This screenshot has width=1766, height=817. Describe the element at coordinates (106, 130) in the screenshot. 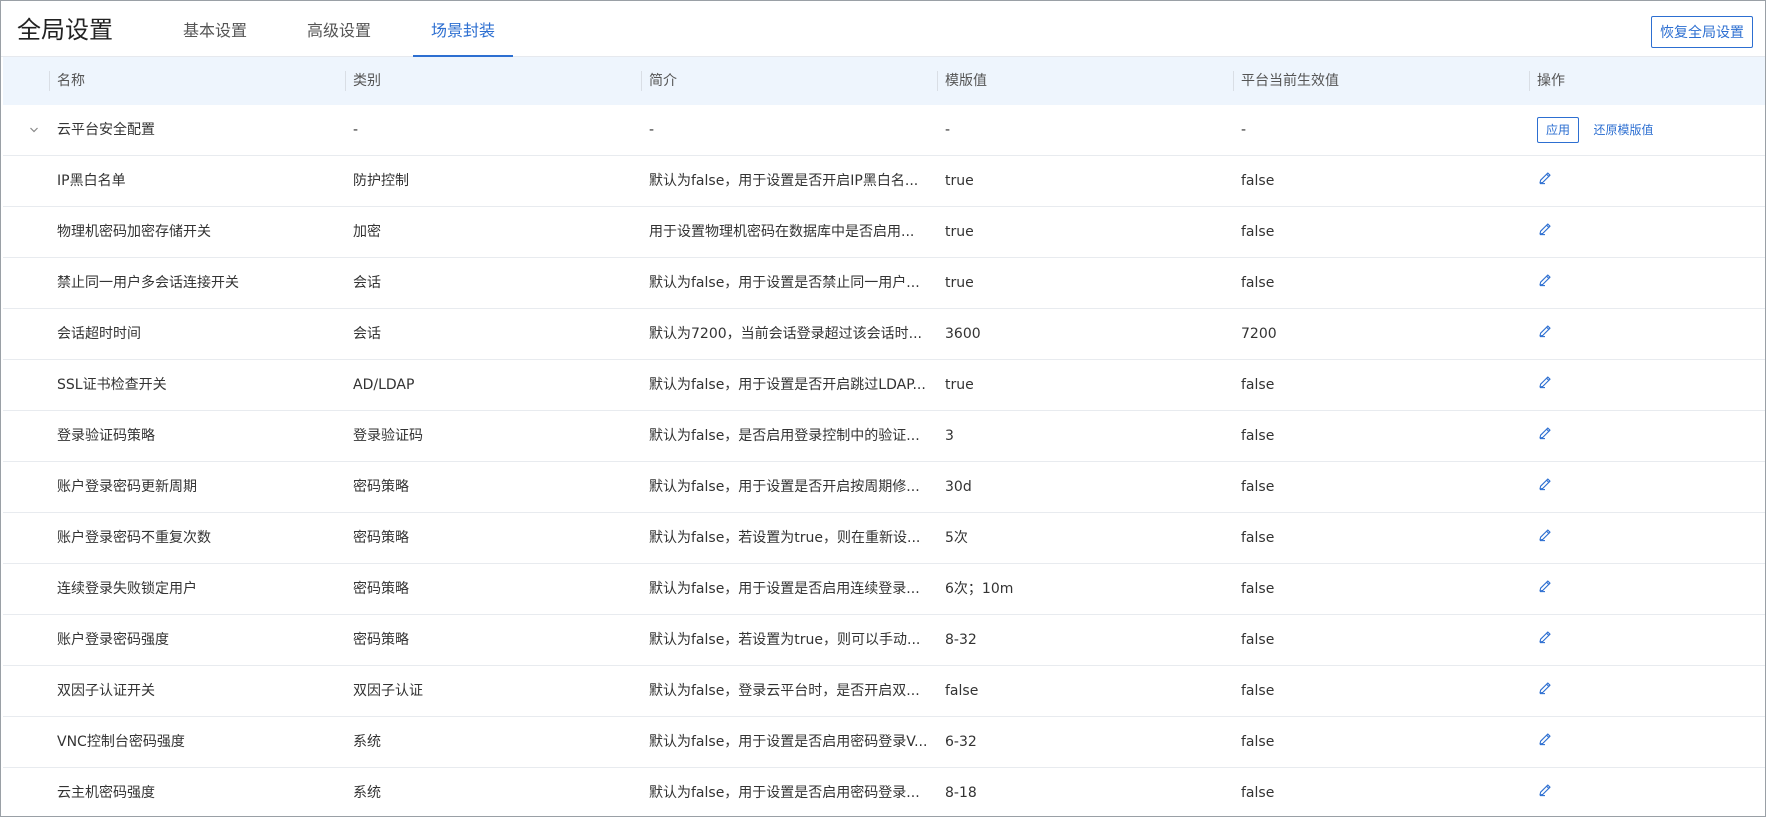

I see `group-name: 云平台安全配置` at that location.